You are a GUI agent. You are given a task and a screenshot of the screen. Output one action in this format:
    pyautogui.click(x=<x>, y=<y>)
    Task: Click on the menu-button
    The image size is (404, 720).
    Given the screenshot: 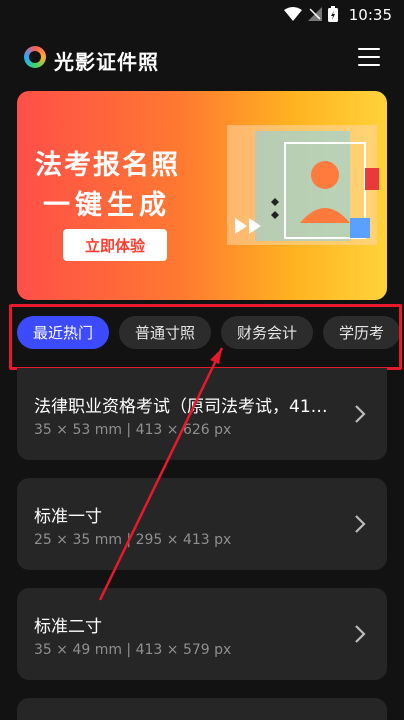 What is the action you would take?
    pyautogui.click(x=369, y=58)
    